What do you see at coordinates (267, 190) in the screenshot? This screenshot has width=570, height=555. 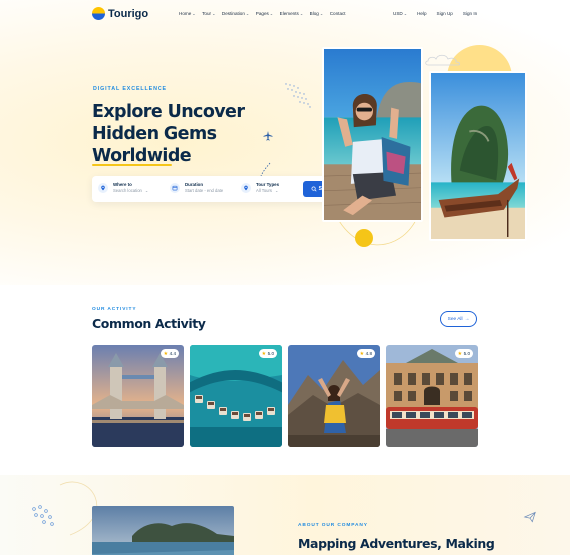 I see `tour-type-value: All Tours ⌄` at bounding box center [267, 190].